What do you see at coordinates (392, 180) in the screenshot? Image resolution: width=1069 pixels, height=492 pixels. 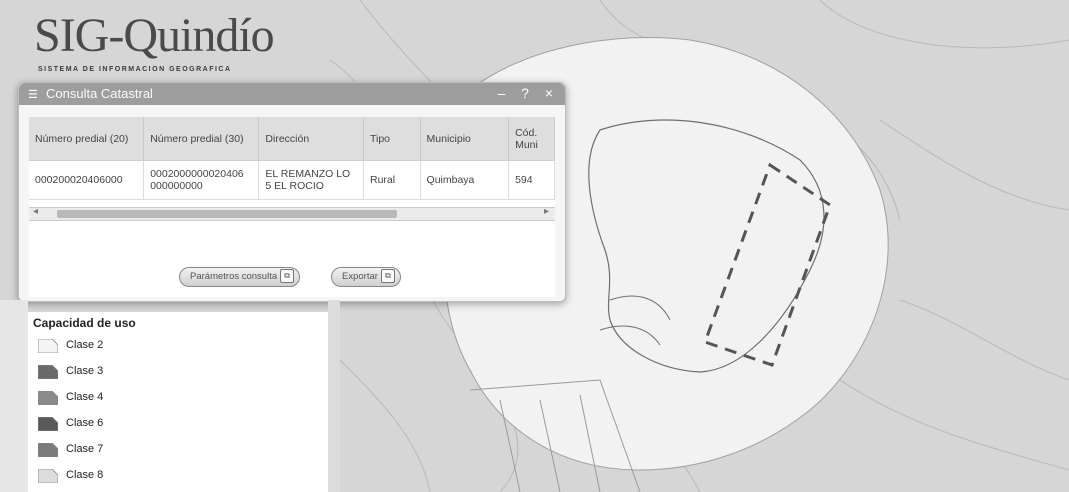 I see `table-cell: Rural` at bounding box center [392, 180].